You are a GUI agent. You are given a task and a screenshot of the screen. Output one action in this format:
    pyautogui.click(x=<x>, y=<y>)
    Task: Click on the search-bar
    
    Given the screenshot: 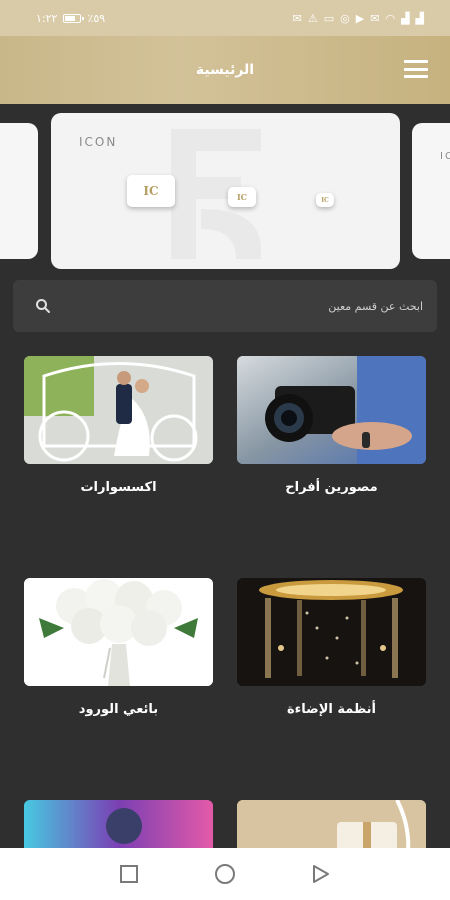 What is the action you would take?
    pyautogui.click(x=225, y=306)
    